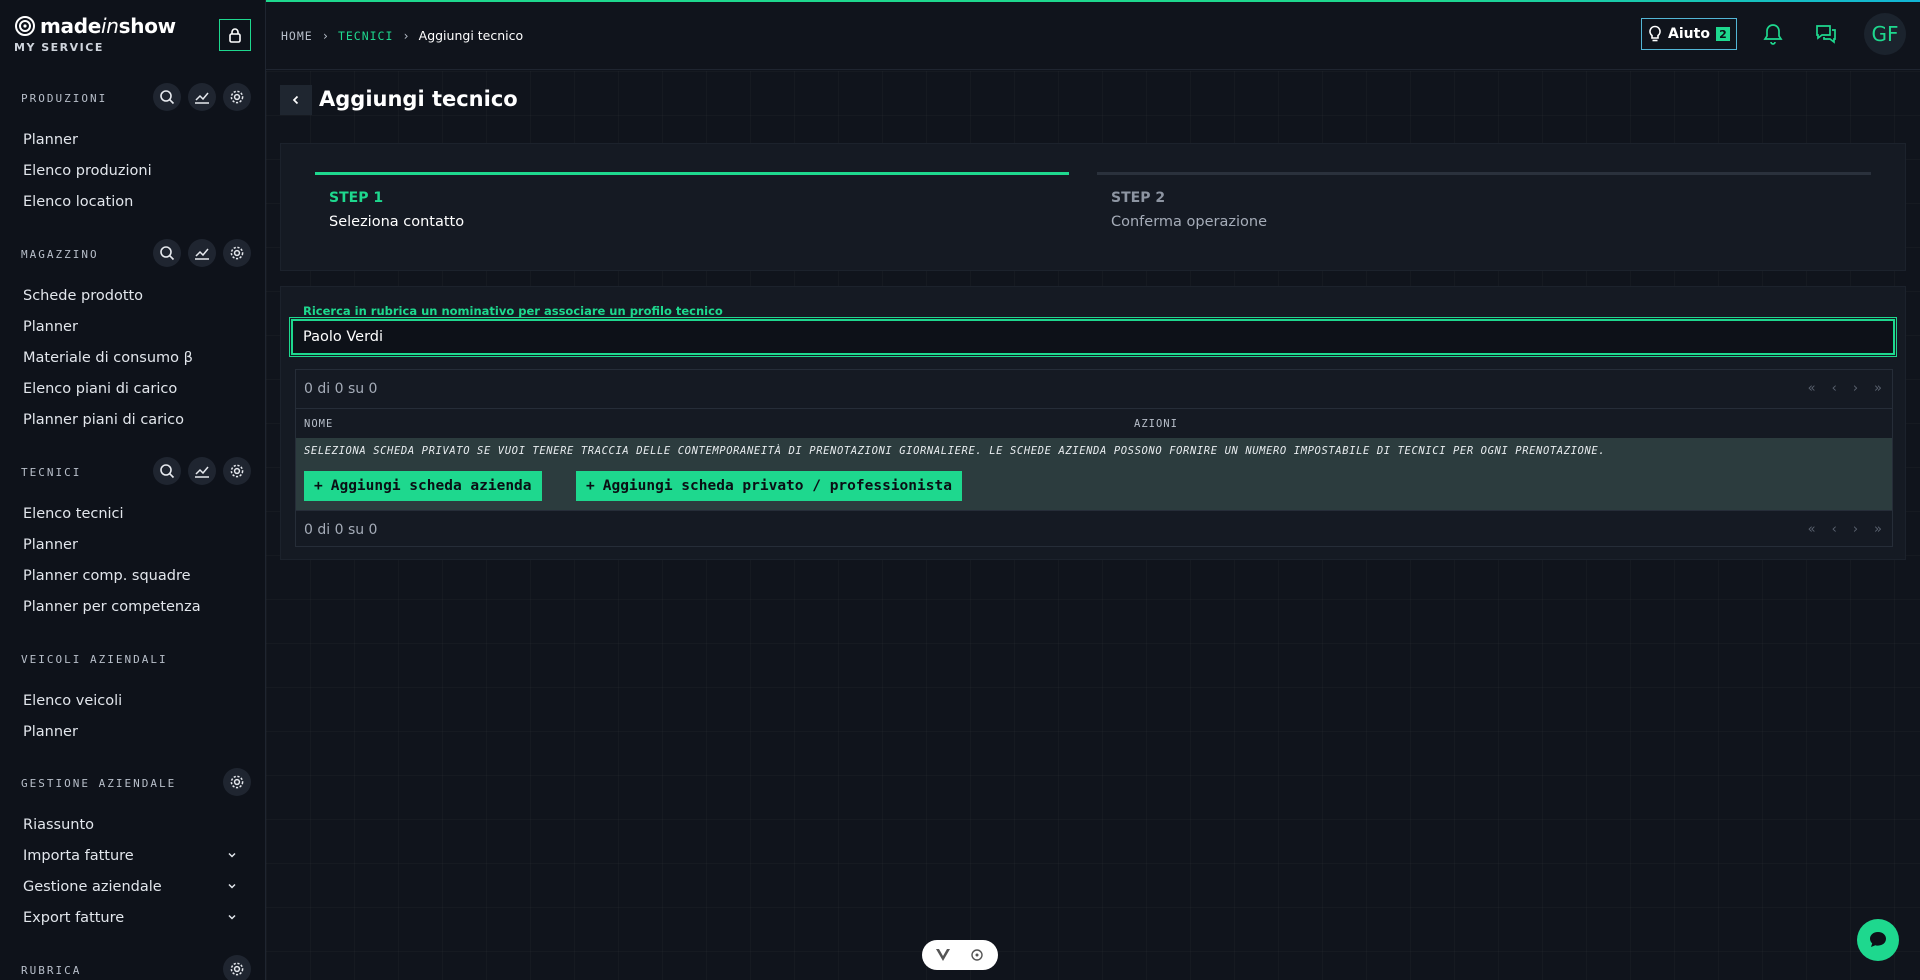 The width and height of the screenshot is (1920, 980). What do you see at coordinates (1094, 389) in the screenshot?
I see `pager-top: 0 di 0 su 0 « ‹ › »` at bounding box center [1094, 389].